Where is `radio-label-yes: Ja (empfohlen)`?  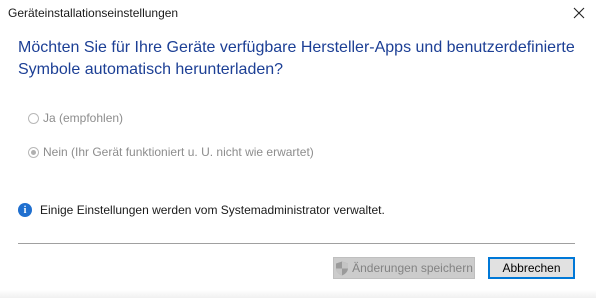
radio-label-yes: Ja (empfohlen) is located at coordinates (83, 118).